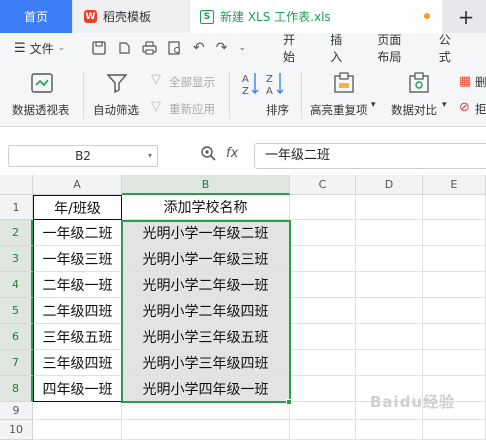 Image resolution: width=486 pixels, height=440 pixels. What do you see at coordinates (206, 311) in the screenshot?
I see `cell-b5: 光明小学二年级四班` at bounding box center [206, 311].